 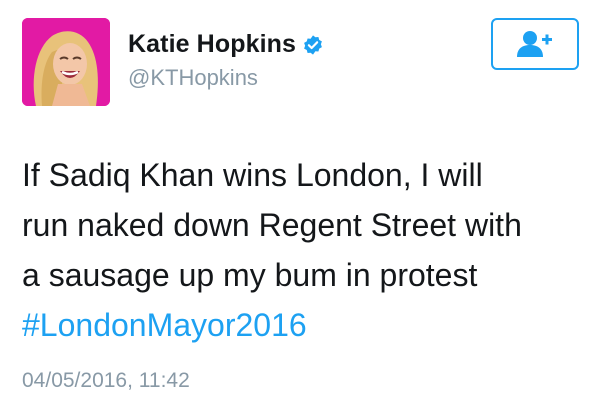 I want to click on add-user-icon, so click(x=534, y=44).